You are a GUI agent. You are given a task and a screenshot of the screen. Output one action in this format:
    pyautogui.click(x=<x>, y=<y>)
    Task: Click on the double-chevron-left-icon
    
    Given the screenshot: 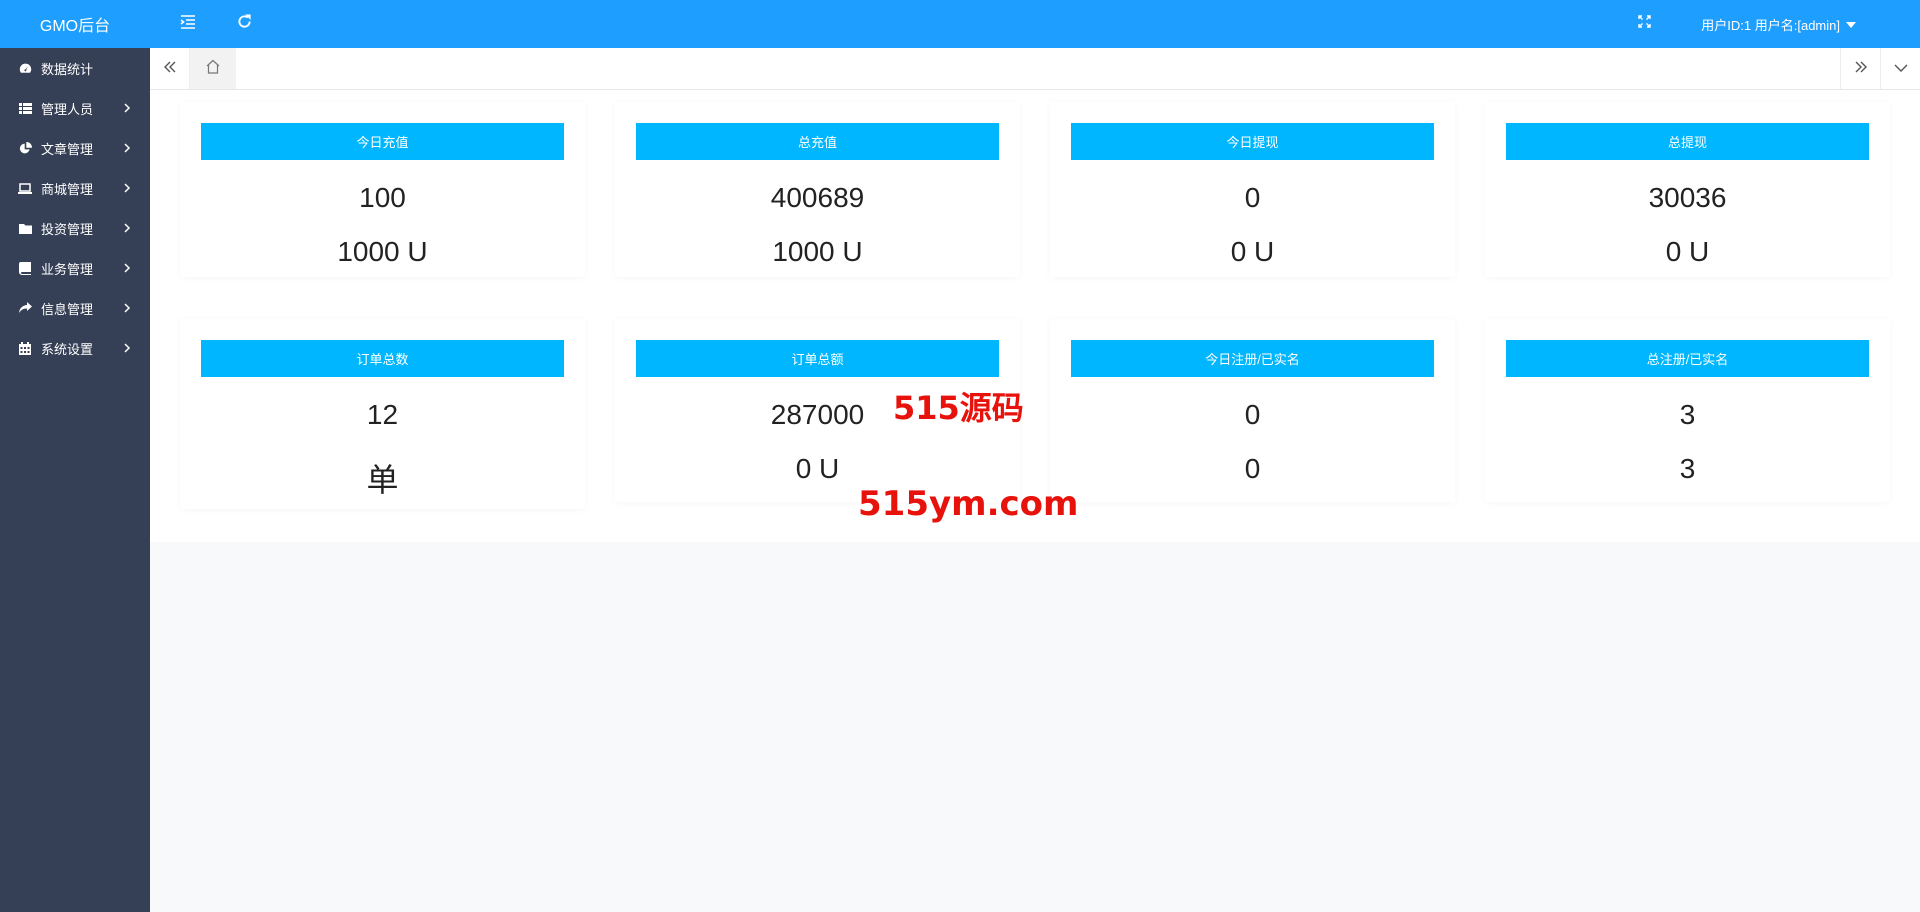 What is the action you would take?
    pyautogui.click(x=170, y=69)
    